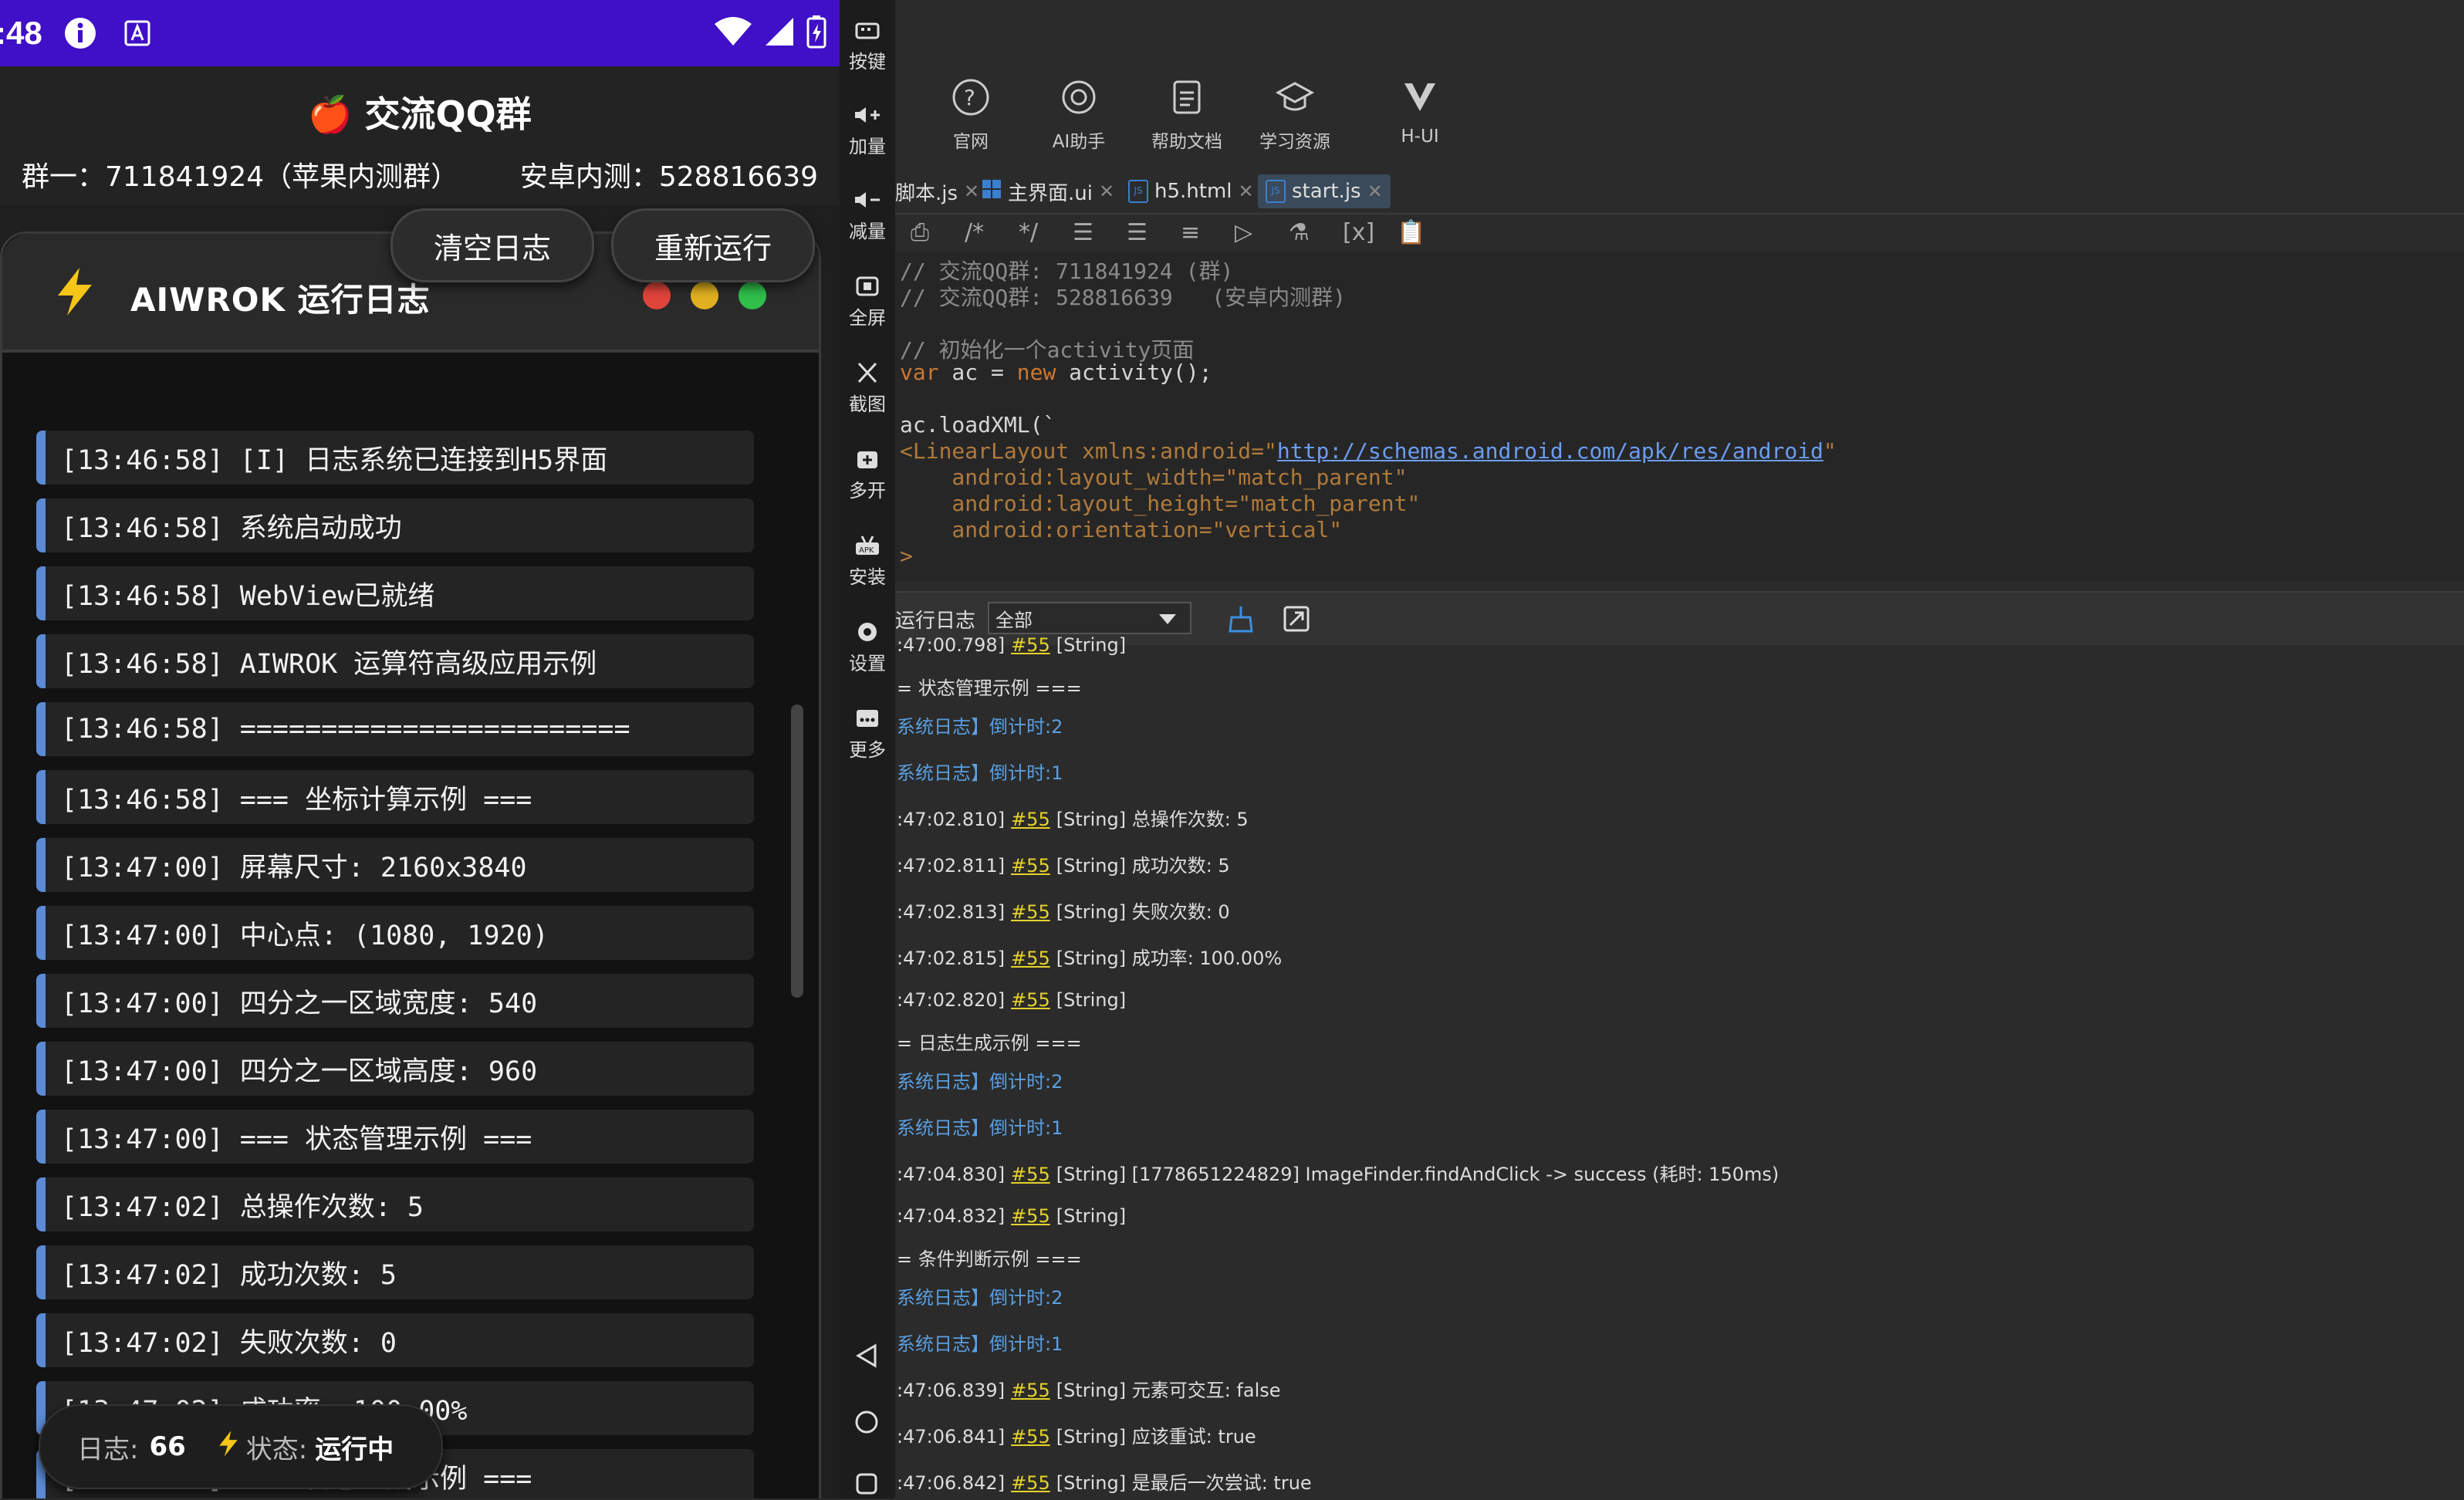  Describe the element at coordinates (867, 460) in the screenshot. I see `multi-window-icon` at that location.